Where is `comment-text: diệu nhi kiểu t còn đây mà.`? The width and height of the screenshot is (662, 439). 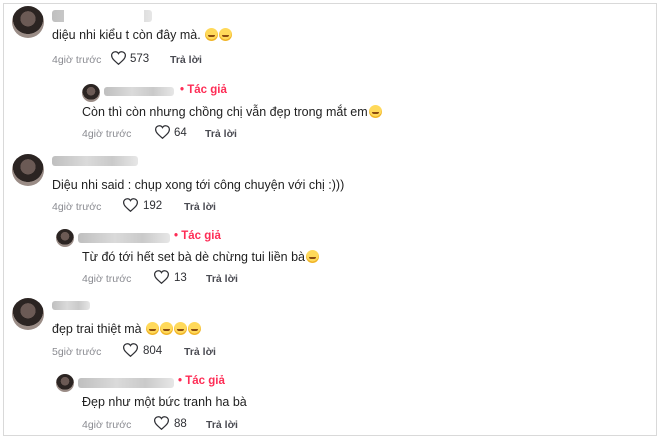
comment-text: diệu nhi kiểu t còn đây mà. is located at coordinates (142, 35).